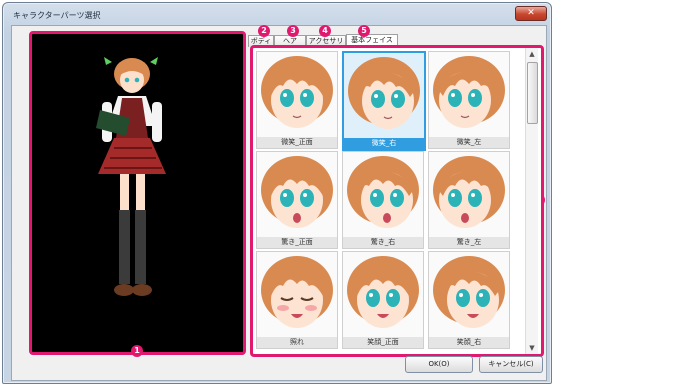 The image size is (696, 386). Describe the element at coordinates (469, 142) in the screenshot. I see `face-label: 微笑_左` at that location.